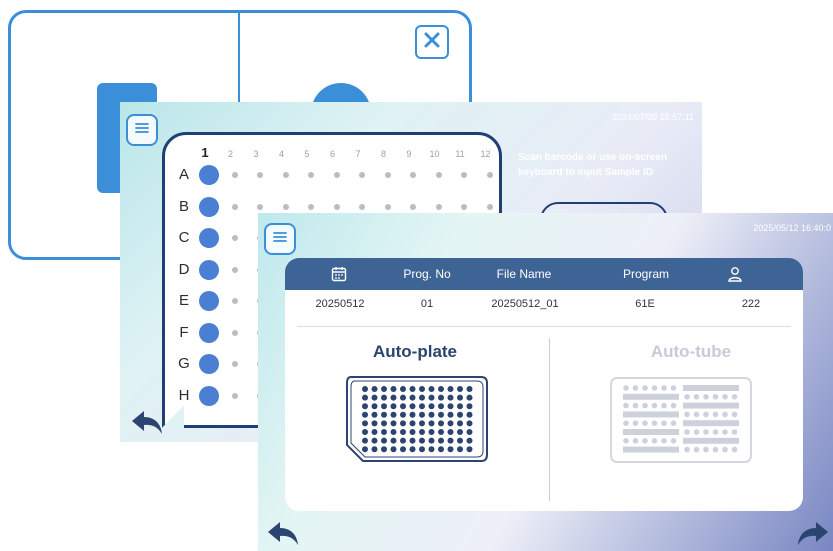 This screenshot has height=551, width=833. I want to click on well-A10, so click(438, 175).